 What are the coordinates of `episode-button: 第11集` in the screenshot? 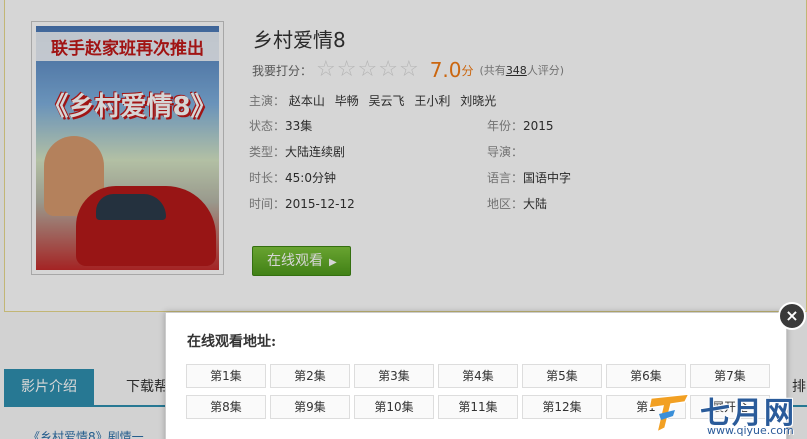 It's located at (478, 407).